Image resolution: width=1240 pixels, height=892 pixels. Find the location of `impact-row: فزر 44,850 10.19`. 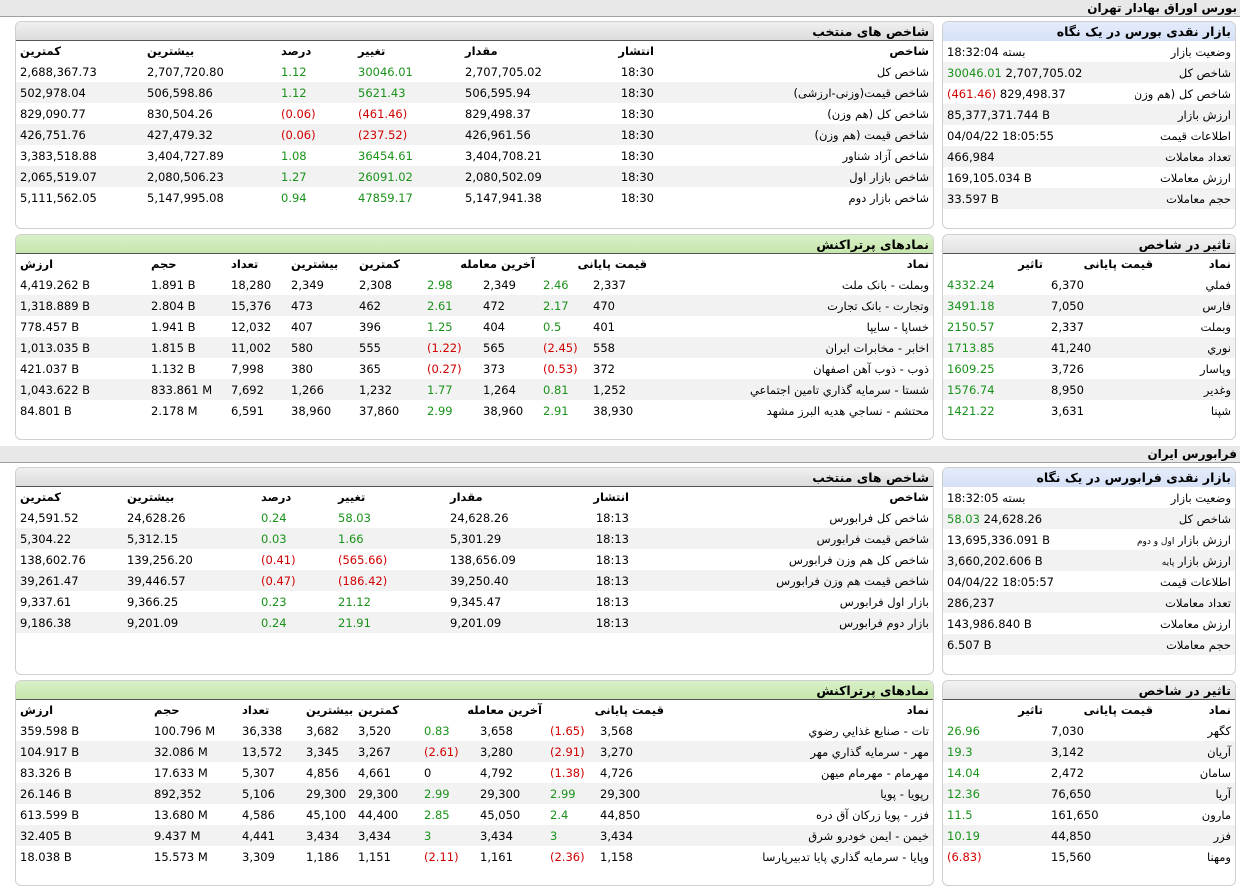

impact-row: فزر 44,850 10.19 is located at coordinates (1089, 835).